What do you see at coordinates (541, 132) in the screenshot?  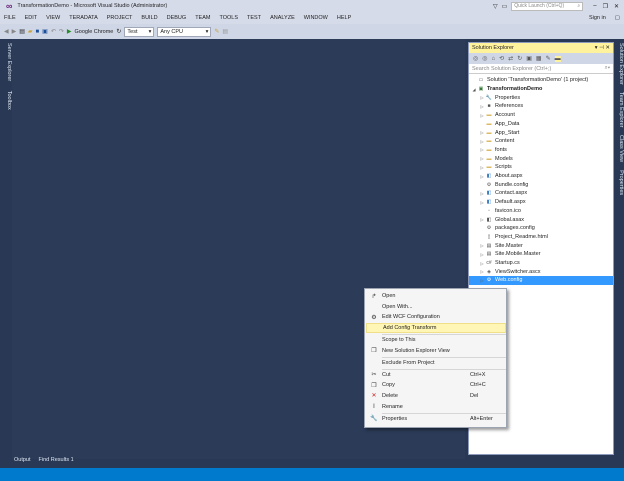 I see `tree-item: ▷ ▬ App_Start` at bounding box center [541, 132].